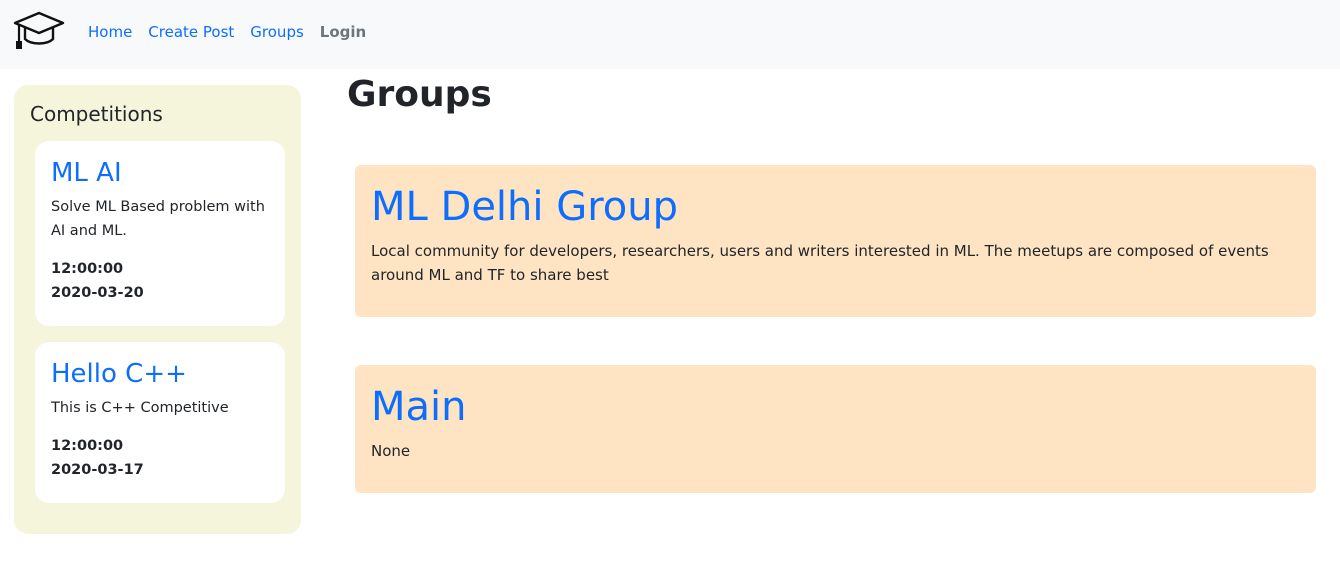 Image resolution: width=1340 pixels, height=566 pixels. What do you see at coordinates (110, 32) in the screenshot?
I see `nav-home-link: Home` at bounding box center [110, 32].